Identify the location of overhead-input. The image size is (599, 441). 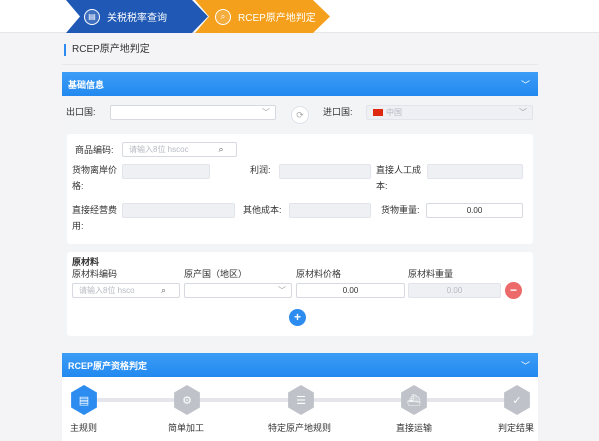
(178, 210).